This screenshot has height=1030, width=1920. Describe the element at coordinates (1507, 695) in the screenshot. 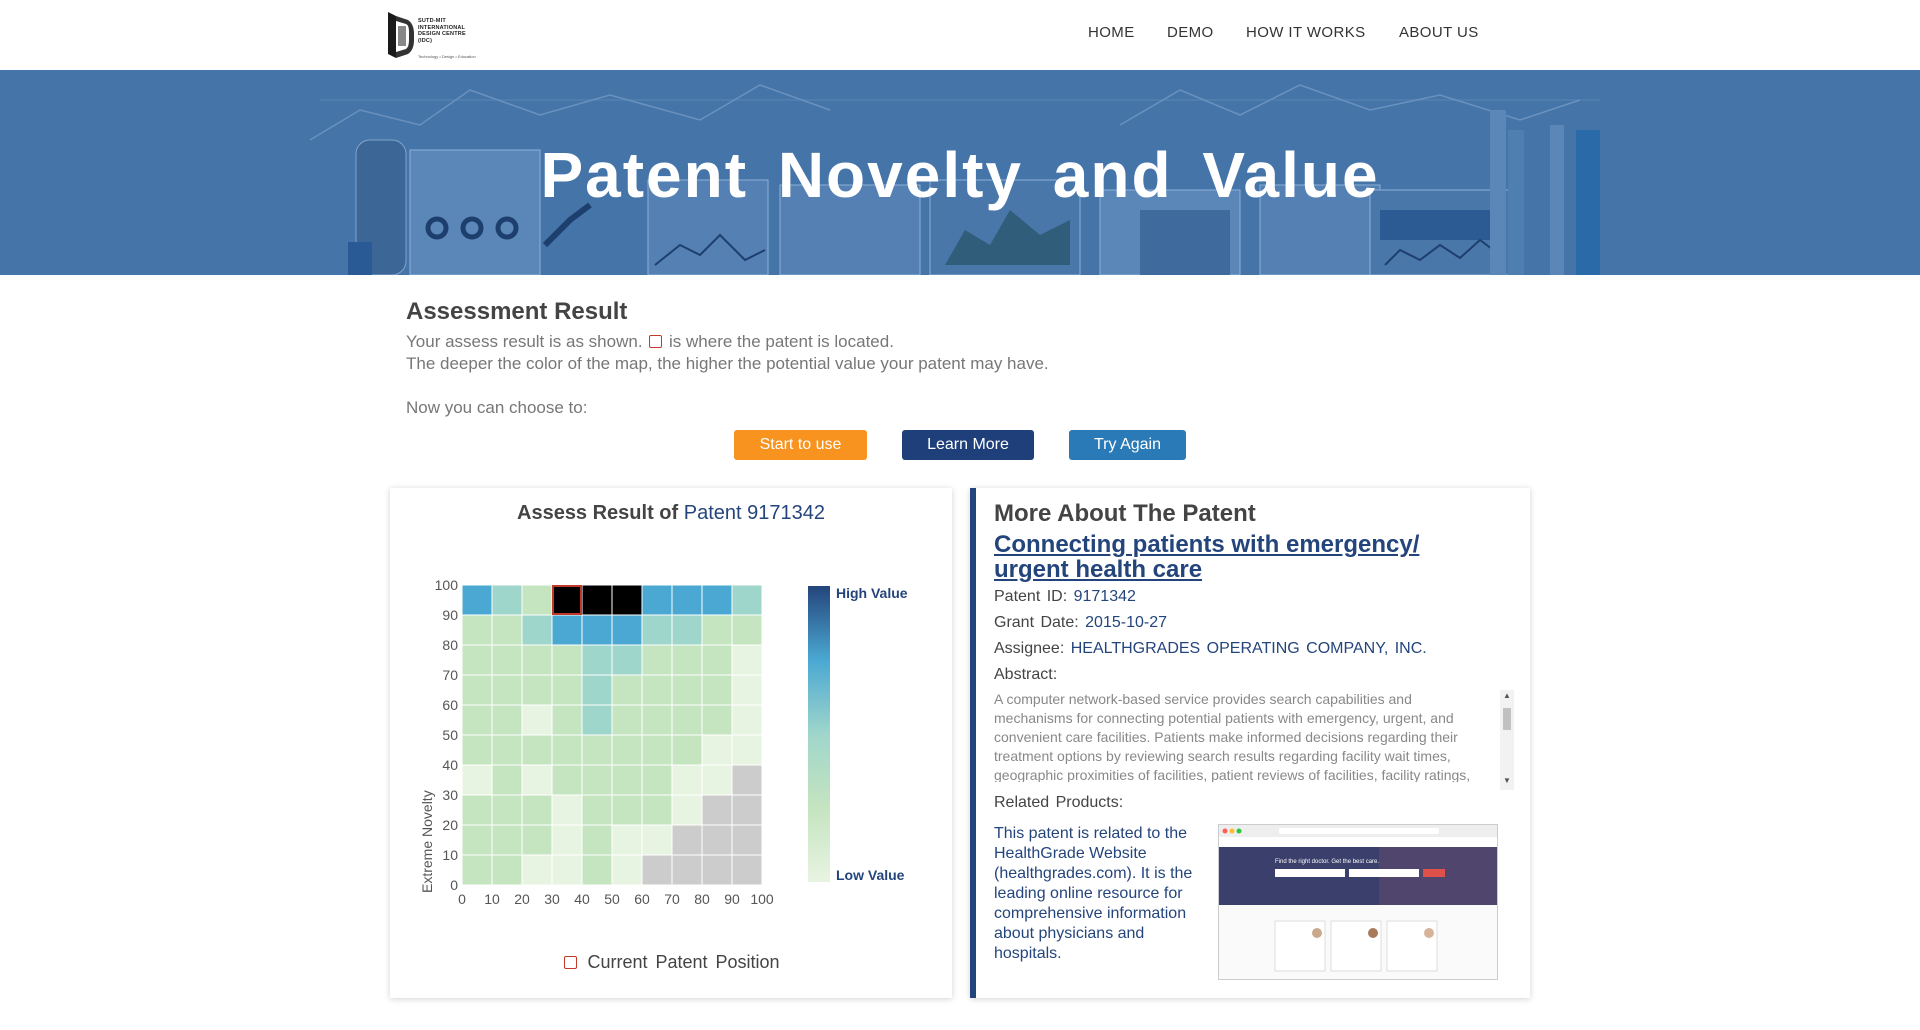

I see `scroll-up-icon: ▲` at that location.